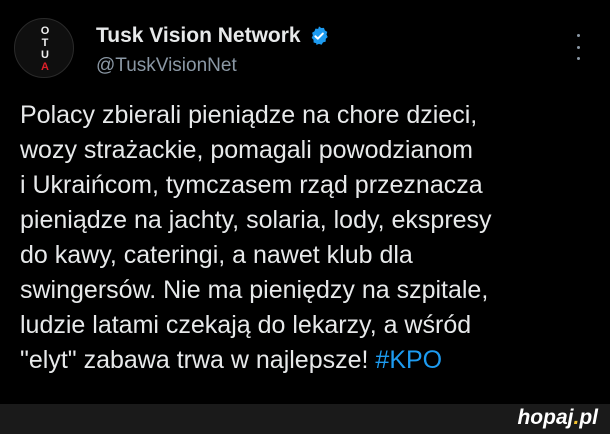 The width and height of the screenshot is (610, 434). Describe the element at coordinates (545, 417) in the screenshot. I see `watermark-brand: hopaj` at that location.